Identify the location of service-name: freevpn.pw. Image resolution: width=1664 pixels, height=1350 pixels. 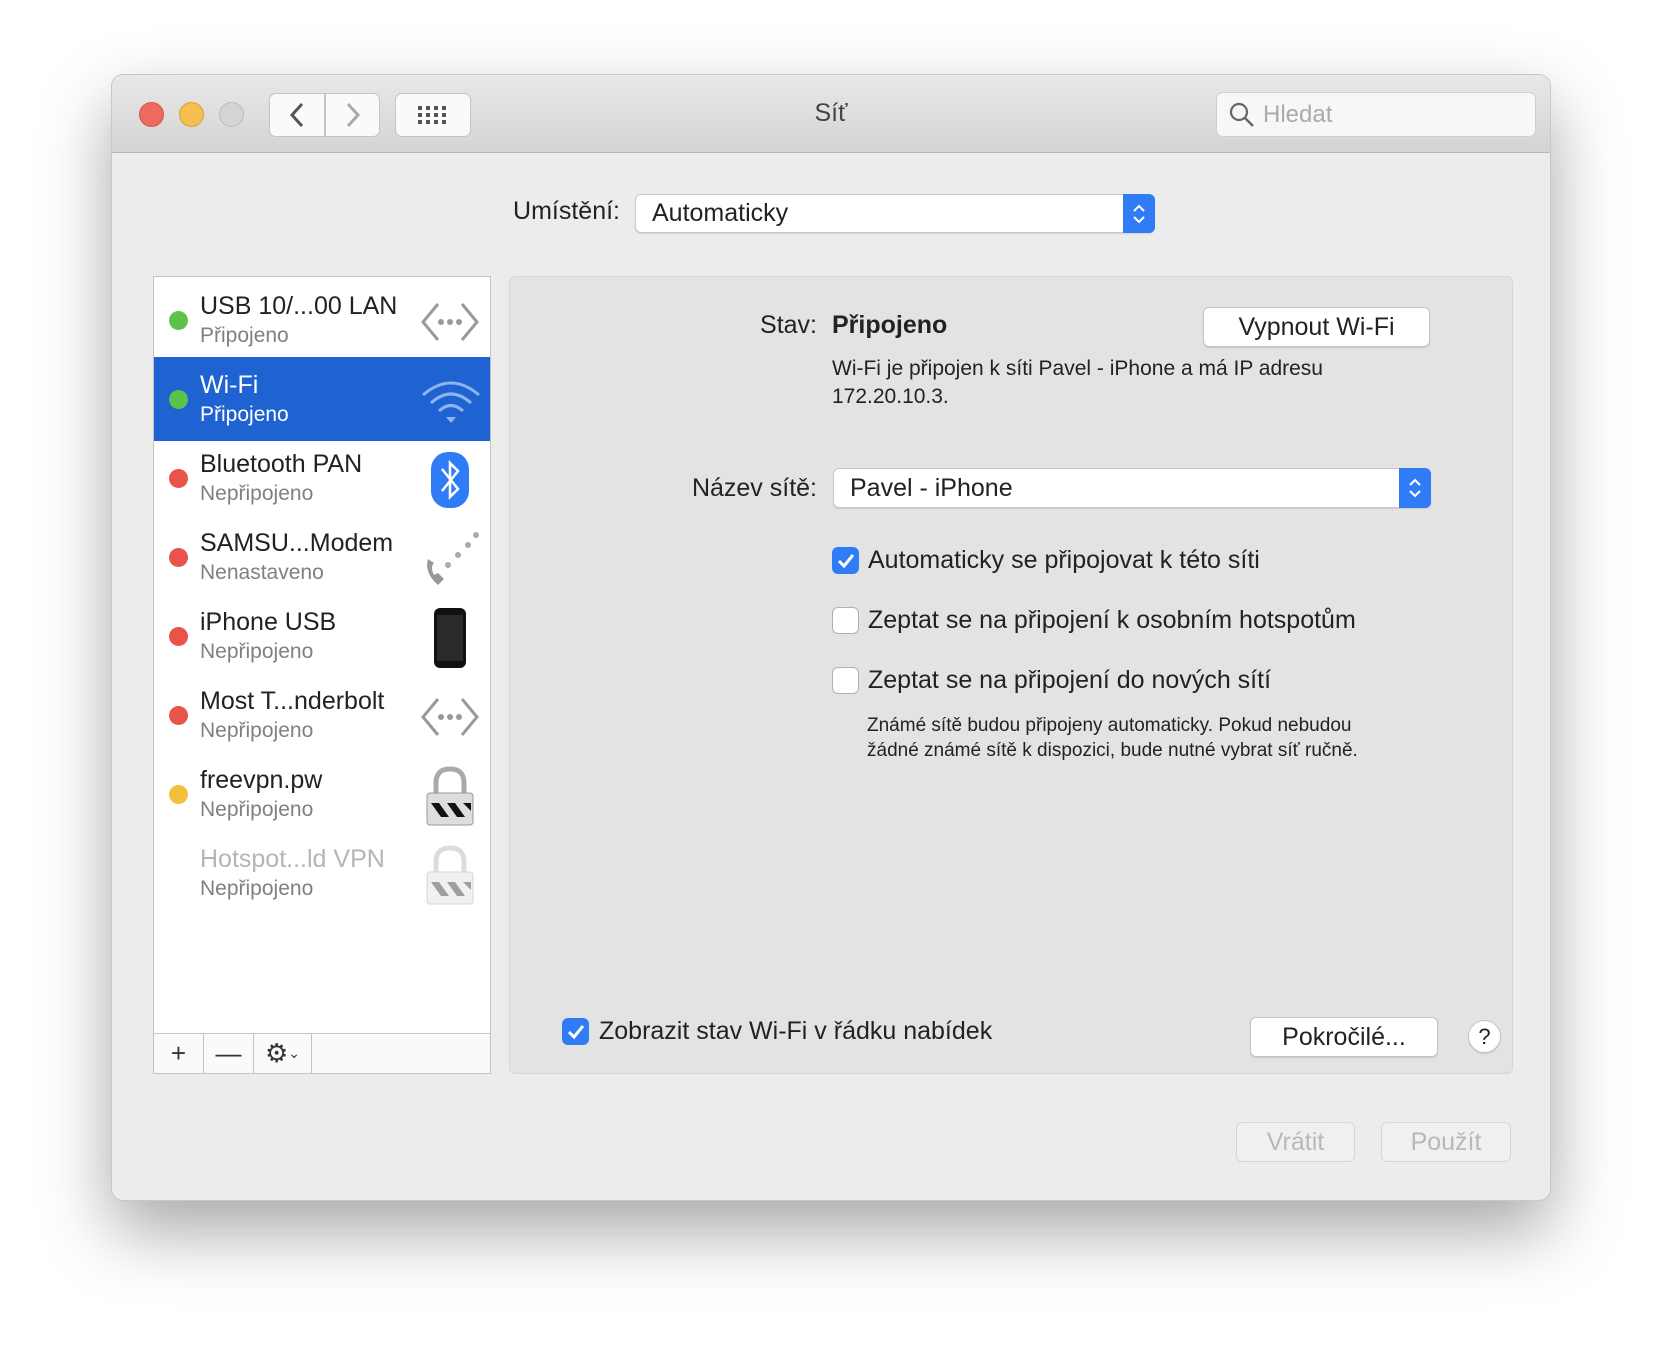
(261, 780).